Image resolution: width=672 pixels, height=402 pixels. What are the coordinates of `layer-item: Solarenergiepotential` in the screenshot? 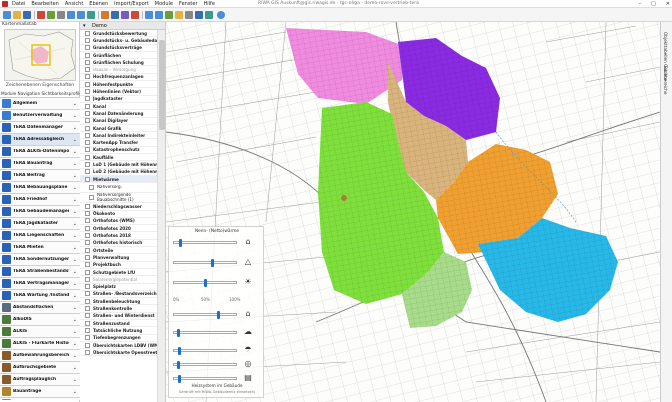 It's located at (119, 280).